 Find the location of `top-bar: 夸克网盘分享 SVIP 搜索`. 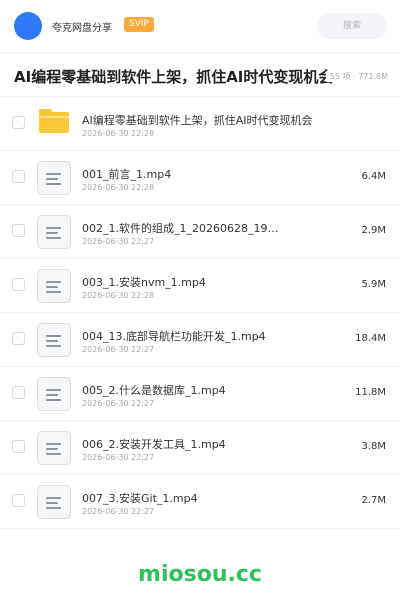

top-bar: 夸克网盘分享 SVIP 搜索 is located at coordinates (200, 26).